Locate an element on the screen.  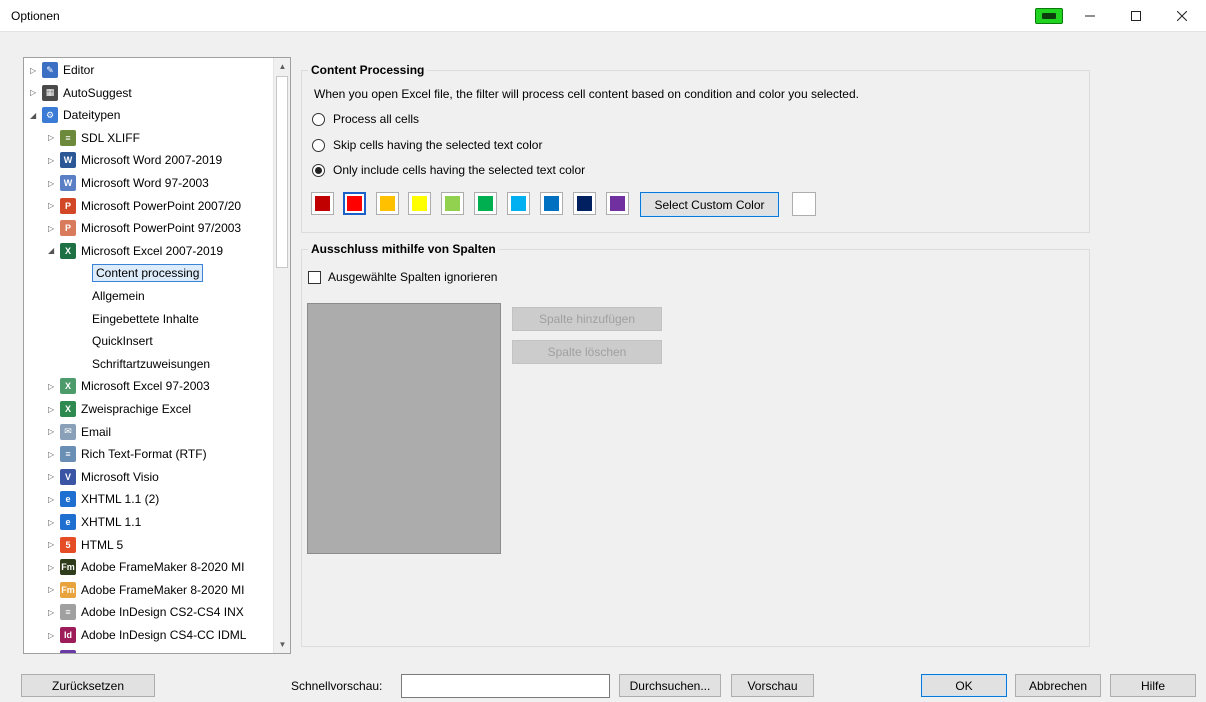
tree-item: ▷ e XHTML 1.1 is located at coordinates (94, 522).